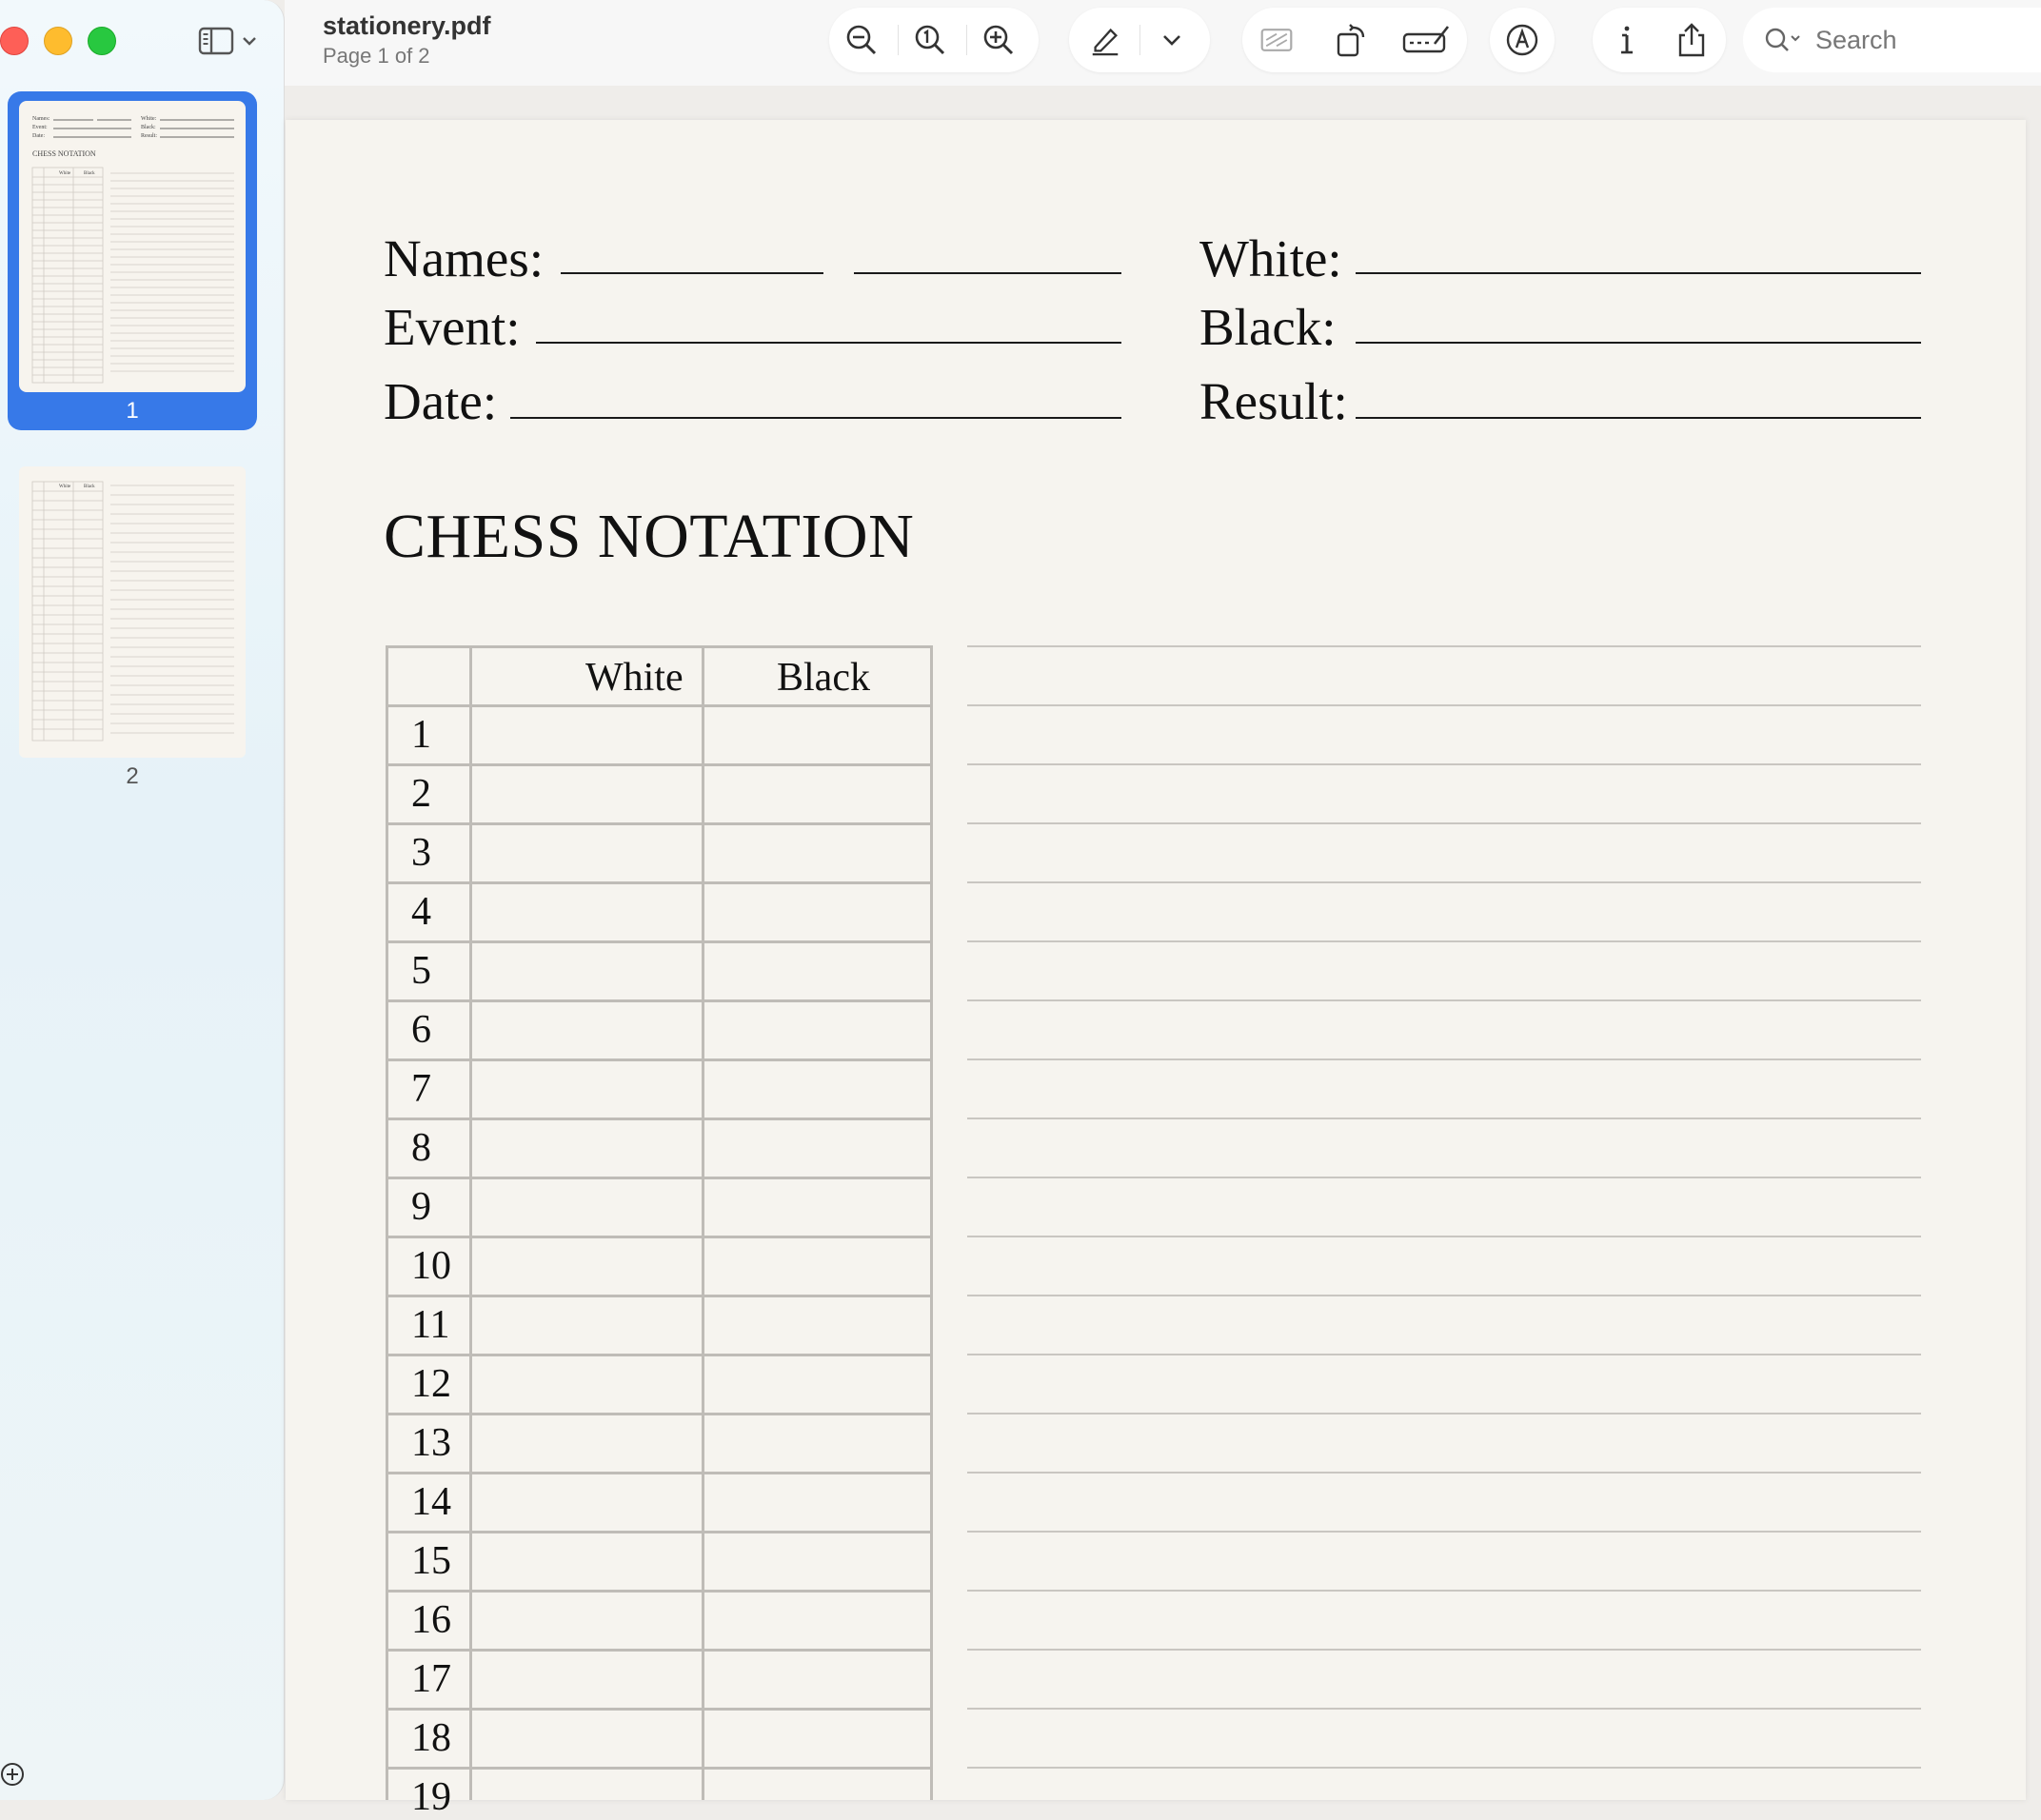 Image resolution: width=2041 pixels, height=1820 pixels. Describe the element at coordinates (1105, 40) in the screenshot. I see `highlight-button` at that location.